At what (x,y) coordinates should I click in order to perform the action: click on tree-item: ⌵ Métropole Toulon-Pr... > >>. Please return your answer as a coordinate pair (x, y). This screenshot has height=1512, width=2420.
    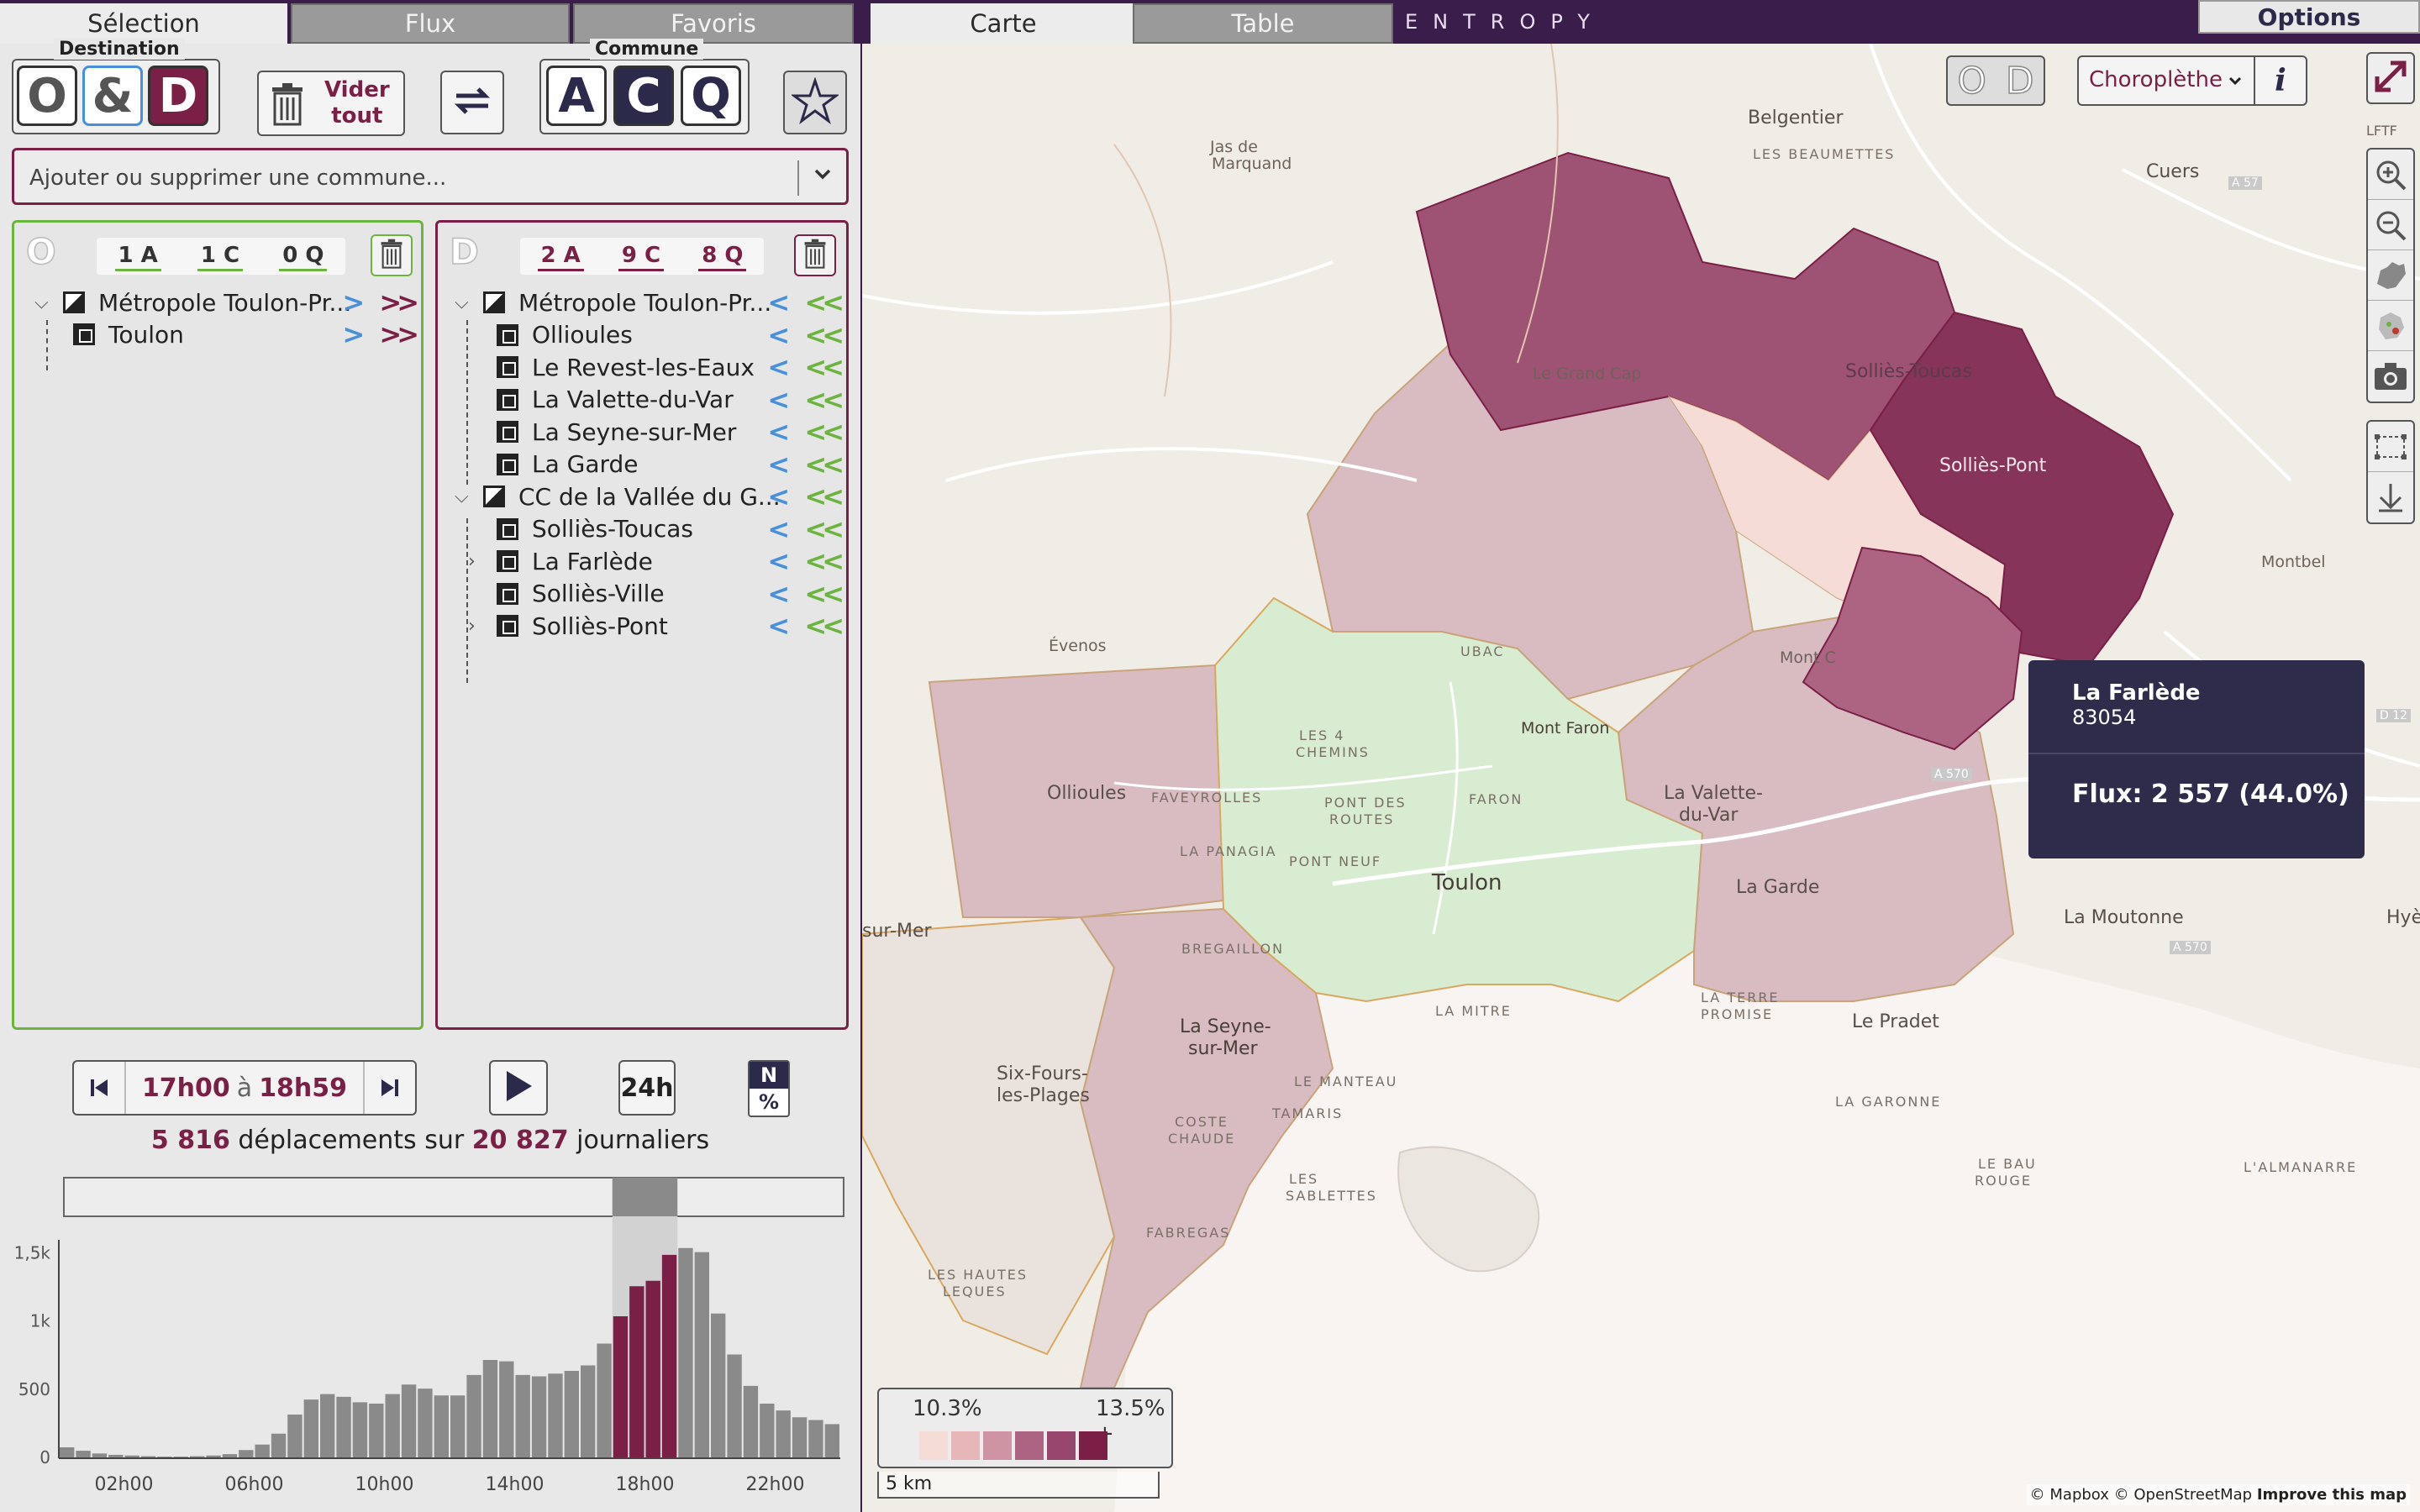
    Looking at the image, I should click on (227, 302).